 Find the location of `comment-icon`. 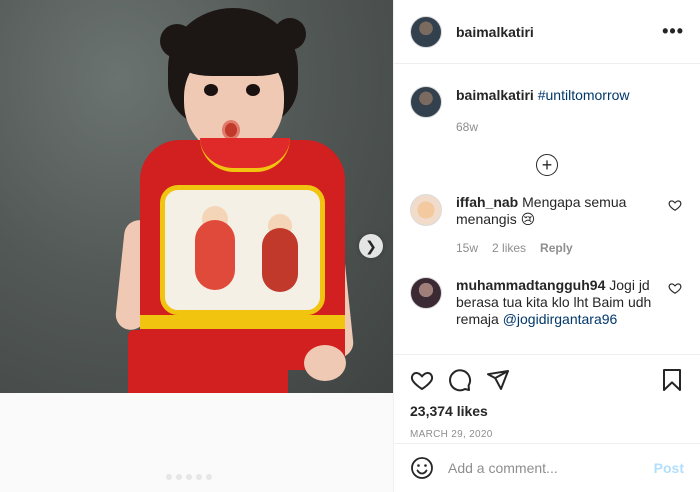

comment-icon is located at coordinates (460, 380).